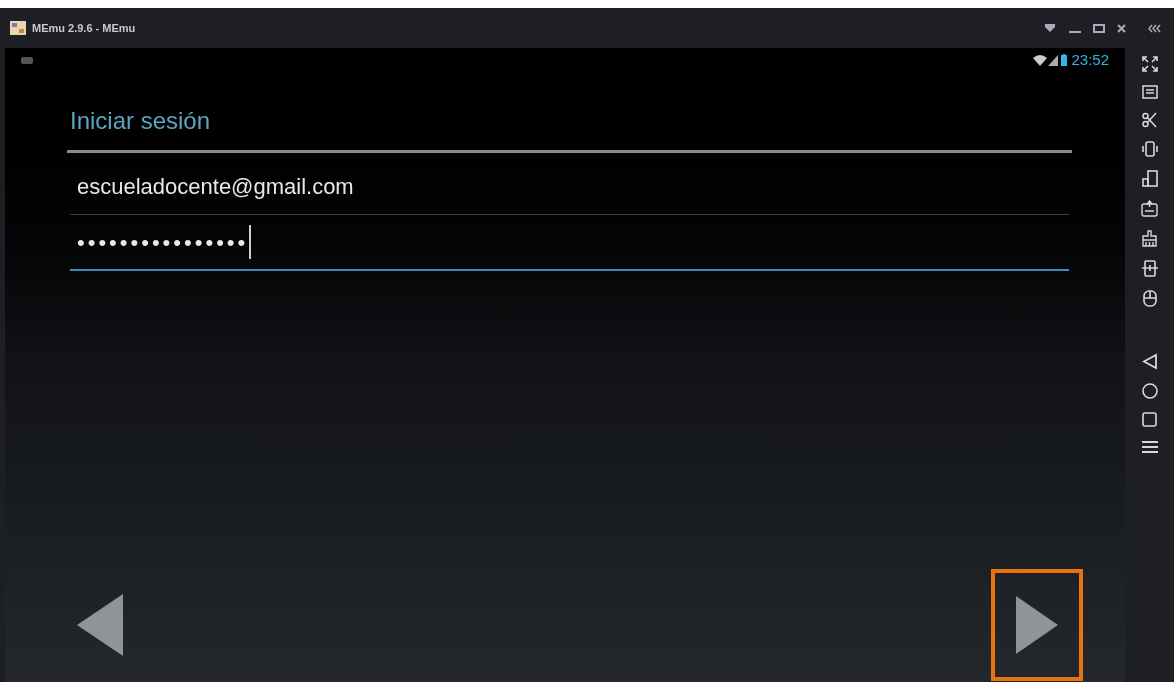  Describe the element at coordinates (1149, 361) in the screenshot. I see `back-icon` at that location.